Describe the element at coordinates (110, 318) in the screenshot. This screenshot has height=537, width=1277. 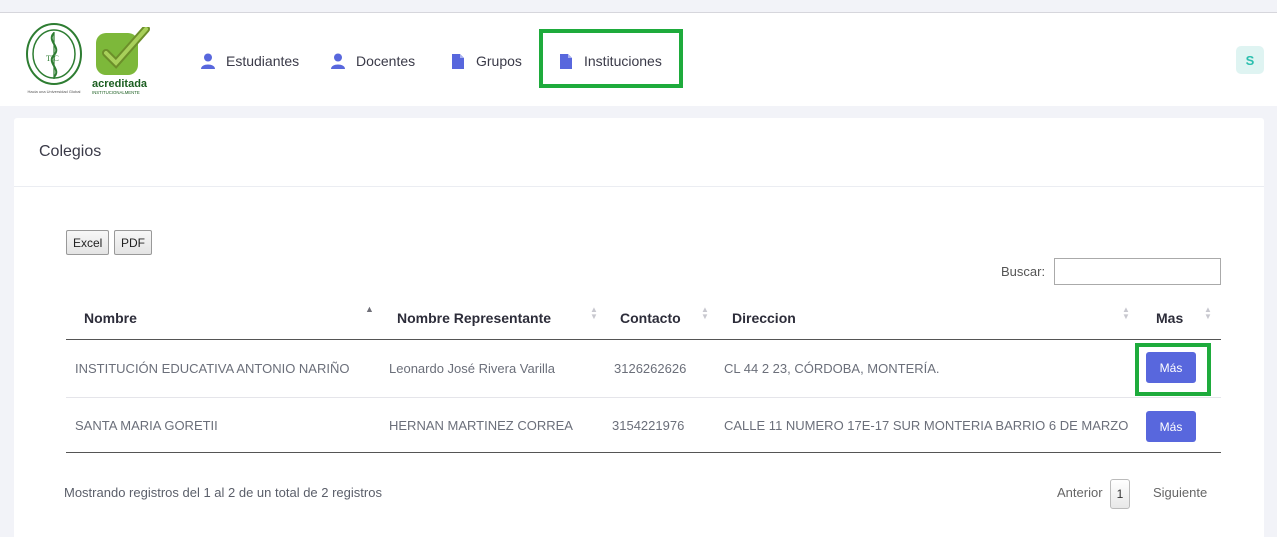
I see `column-header-nombre: Nombre` at that location.